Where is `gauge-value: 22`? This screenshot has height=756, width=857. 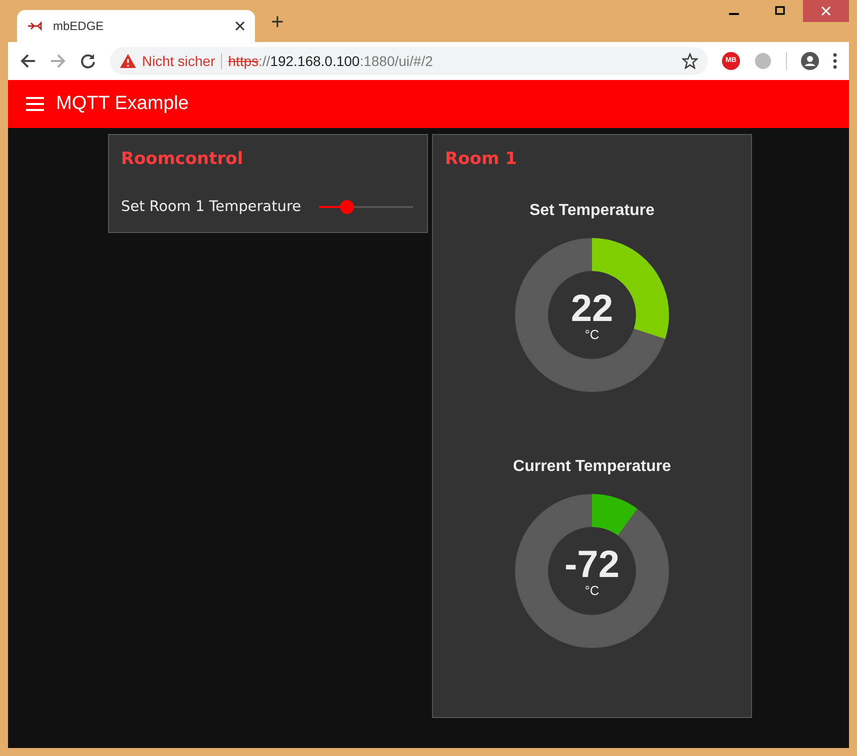
gauge-value: 22 is located at coordinates (592, 309).